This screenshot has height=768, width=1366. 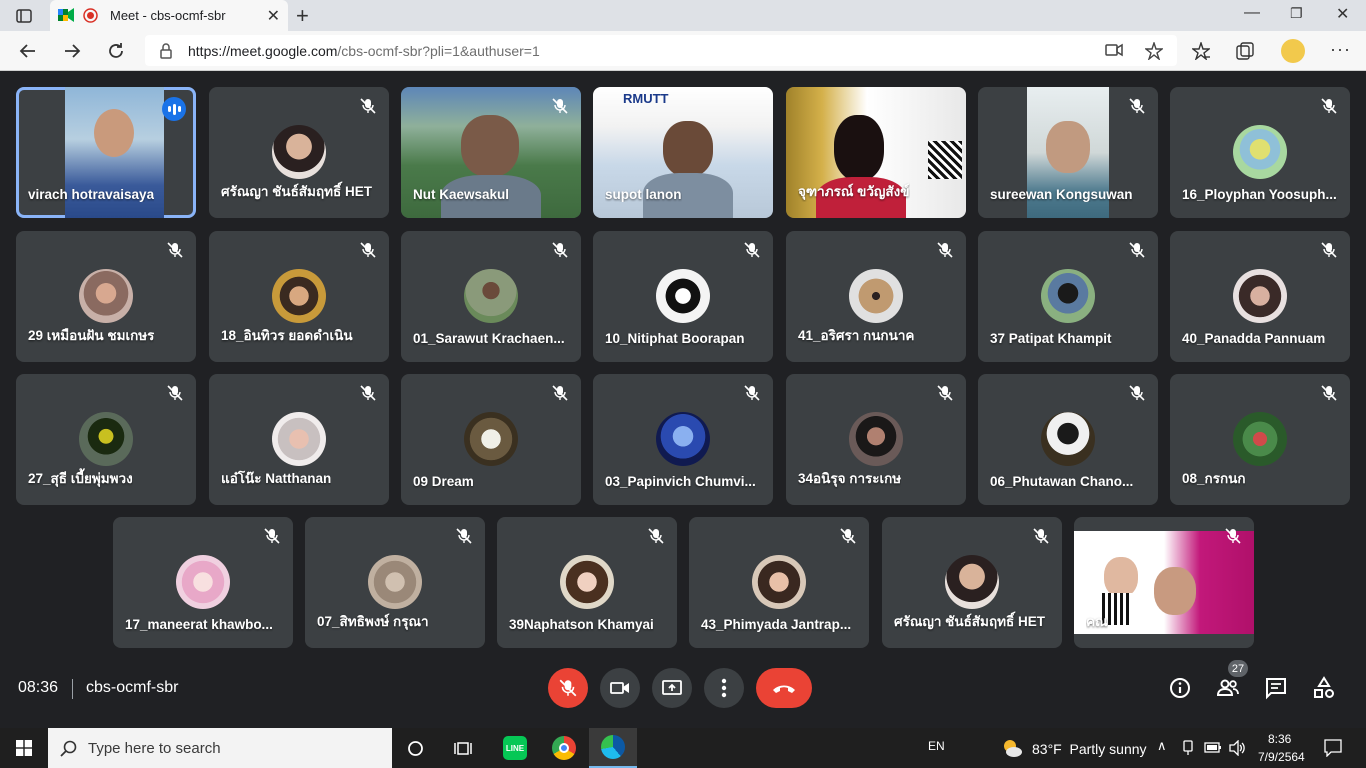 I want to click on collections-icon, so click(x=1245, y=51).